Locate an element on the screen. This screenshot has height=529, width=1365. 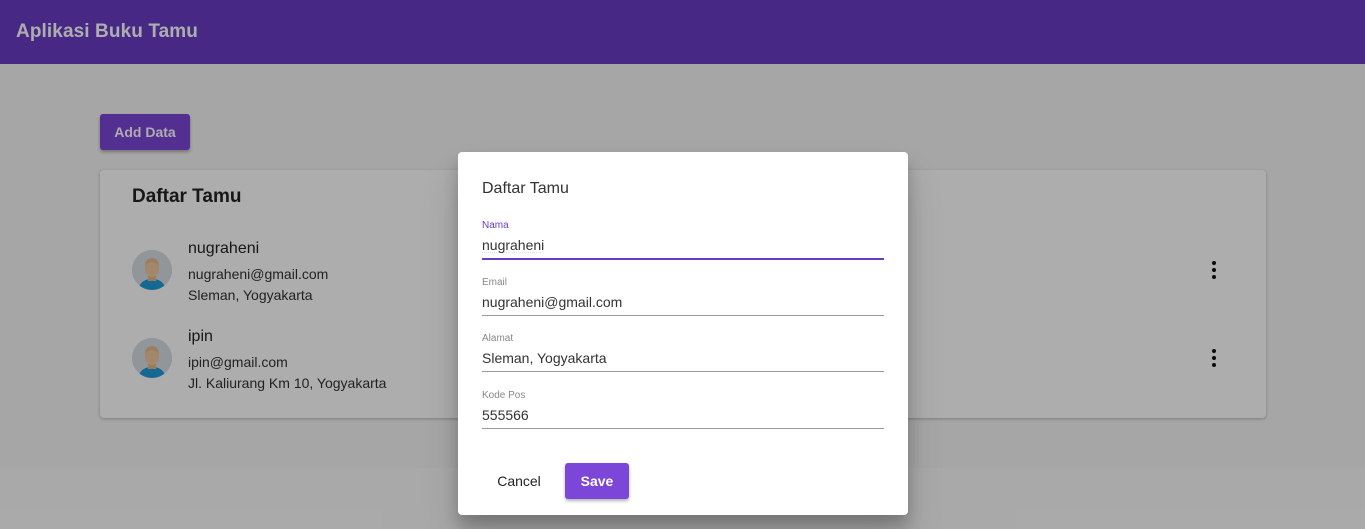
cancel-button: Cancel is located at coordinates (519, 481).